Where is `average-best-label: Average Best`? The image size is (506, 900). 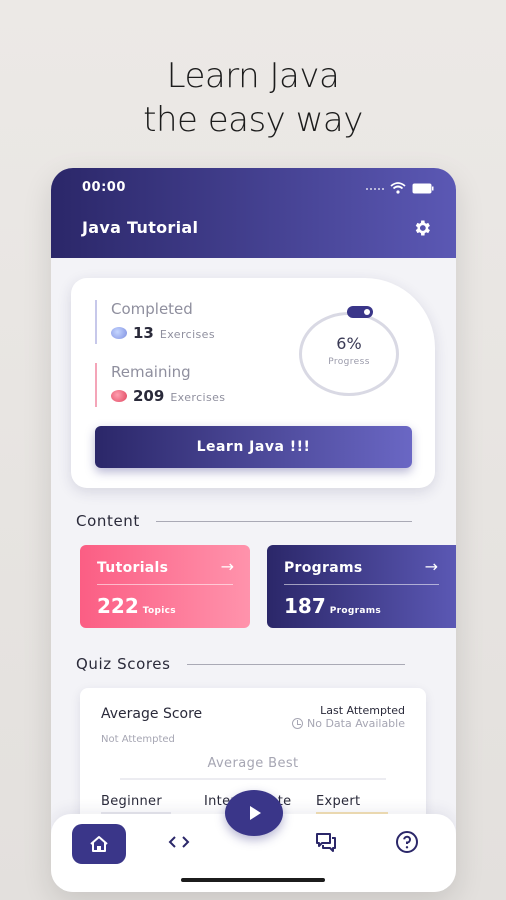 average-best-label: Average Best is located at coordinates (253, 763).